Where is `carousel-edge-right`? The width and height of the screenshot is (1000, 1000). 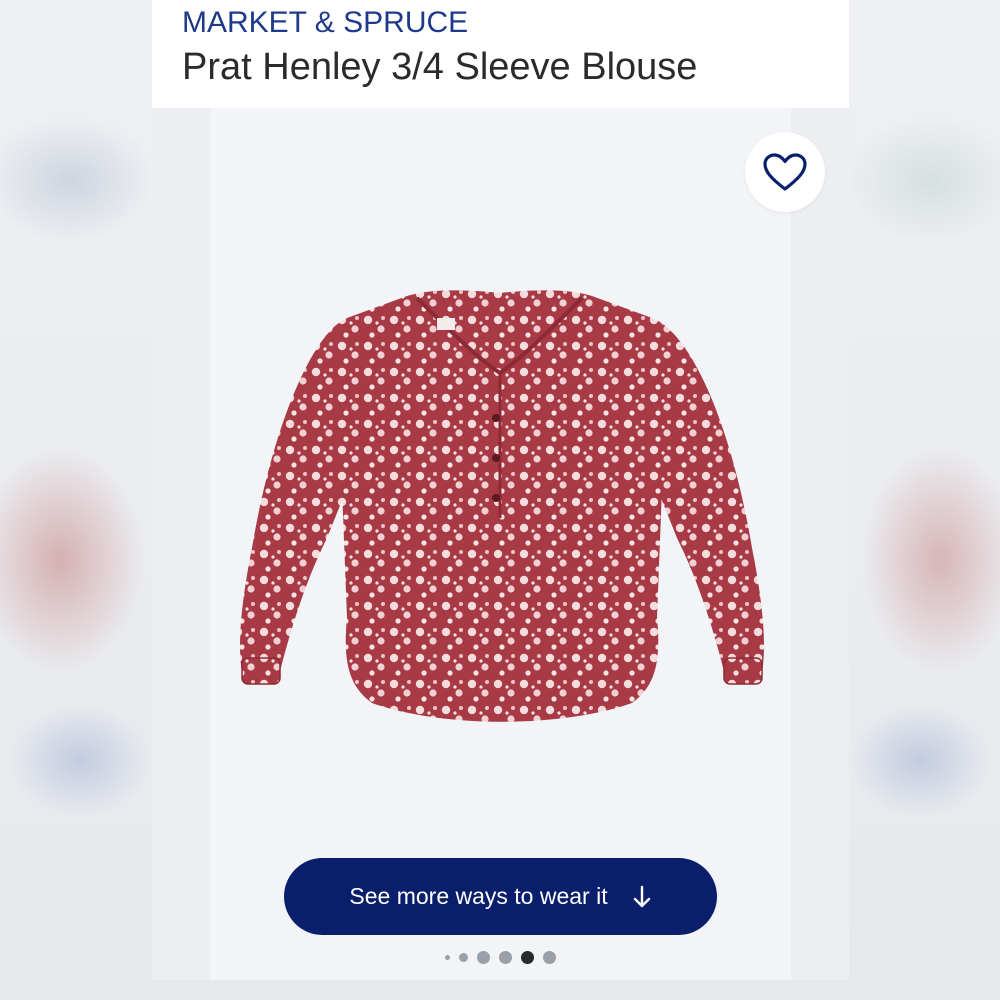
carousel-edge-right is located at coordinates (820, 544).